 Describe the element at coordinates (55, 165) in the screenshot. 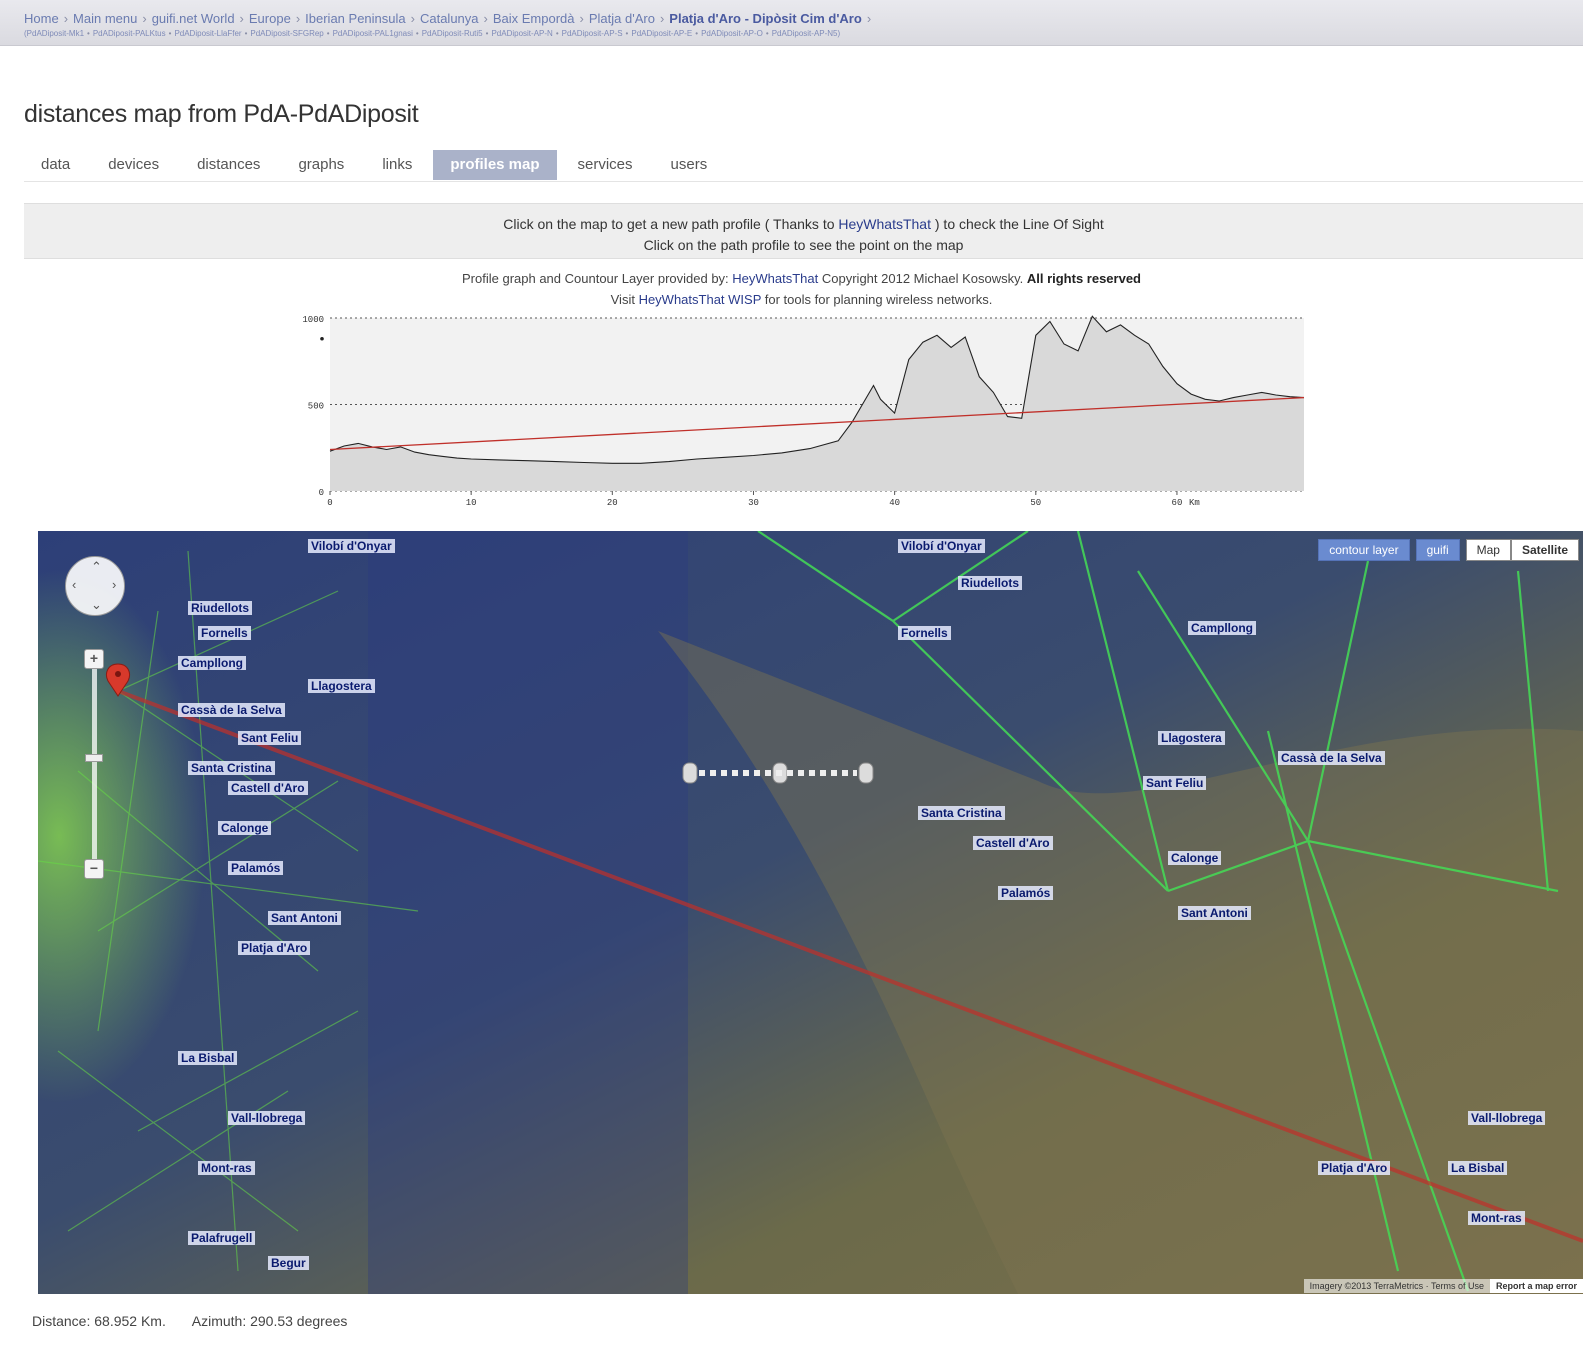

I see `tab-data: data` at that location.